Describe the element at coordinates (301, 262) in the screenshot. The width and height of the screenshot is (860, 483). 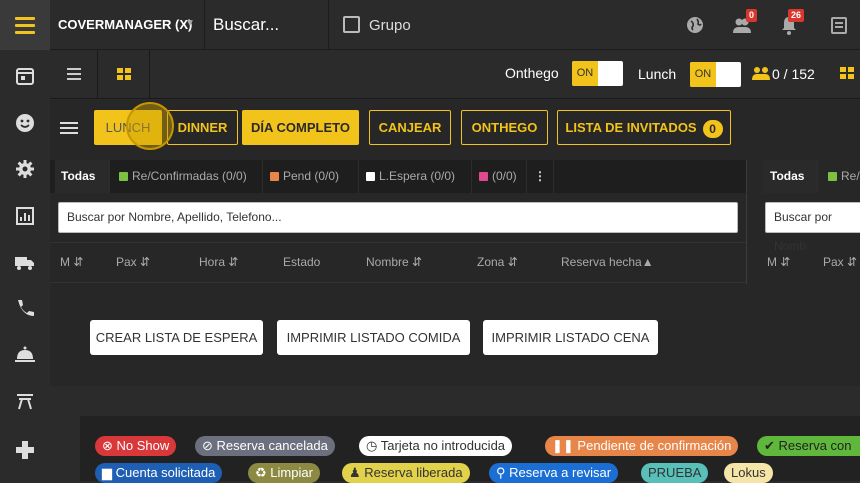
I see `col-estado: Estado` at that location.